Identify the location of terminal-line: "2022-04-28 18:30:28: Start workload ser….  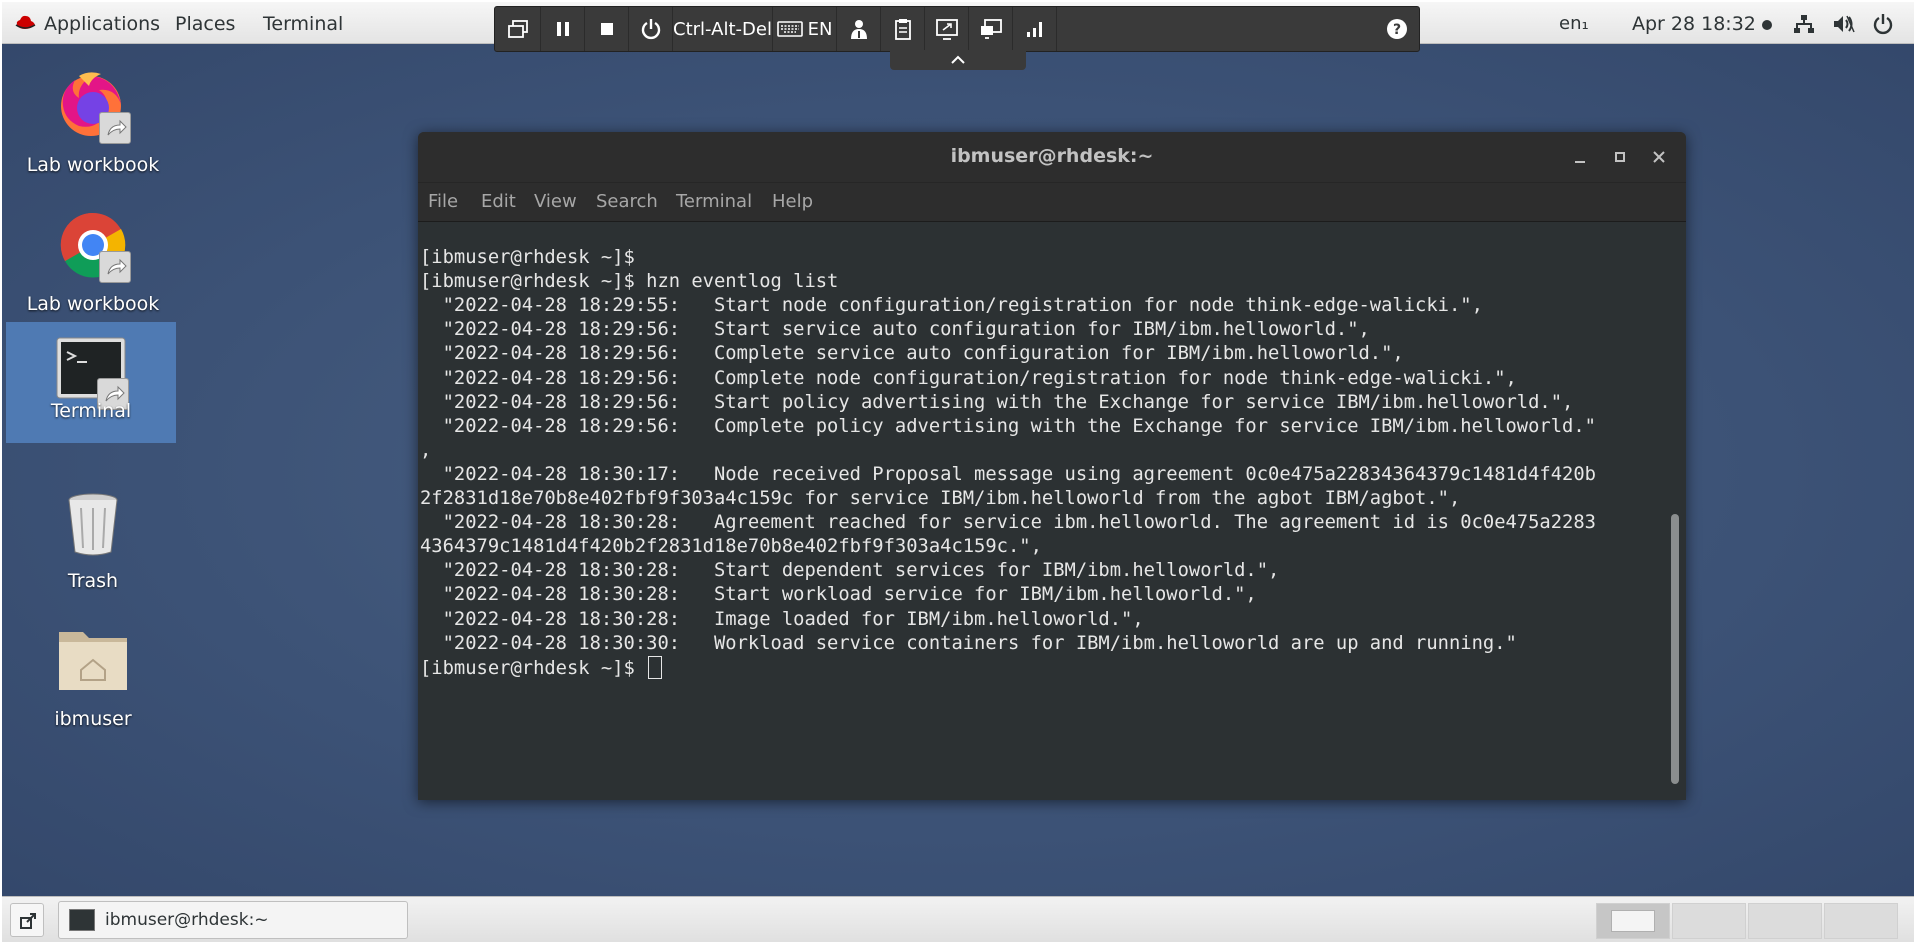
(838, 595).